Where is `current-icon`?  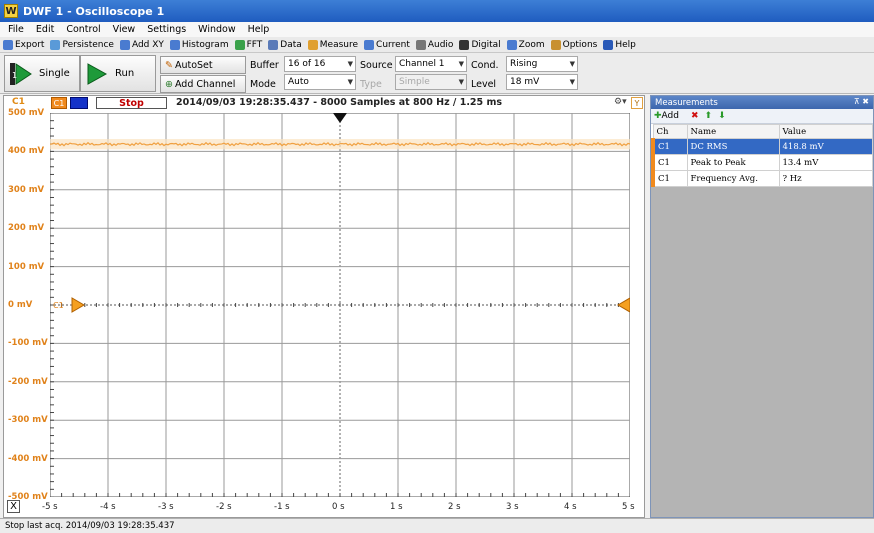
current-icon is located at coordinates (369, 44).